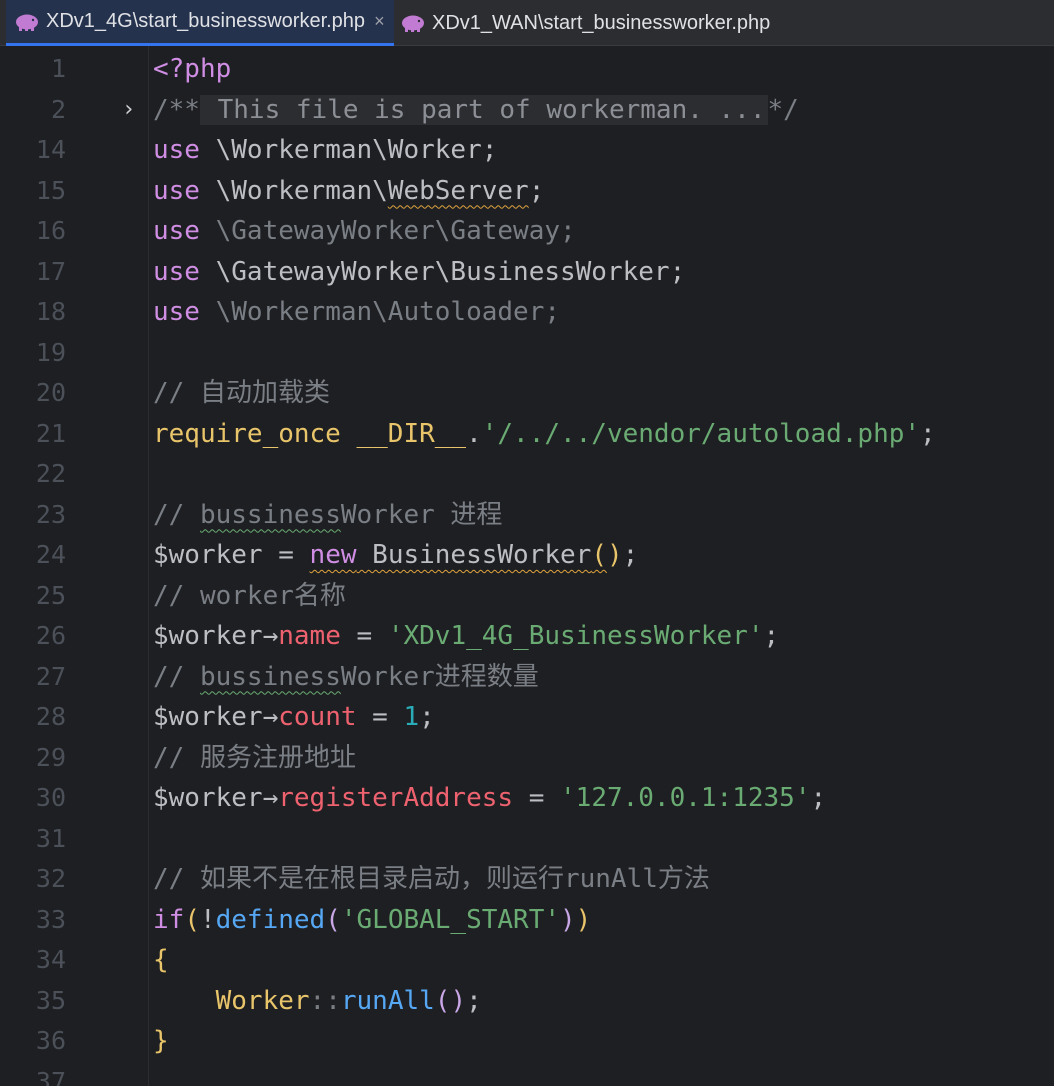  What do you see at coordinates (527, 393) in the screenshot?
I see `code-line: 20 // 自动加载类` at bounding box center [527, 393].